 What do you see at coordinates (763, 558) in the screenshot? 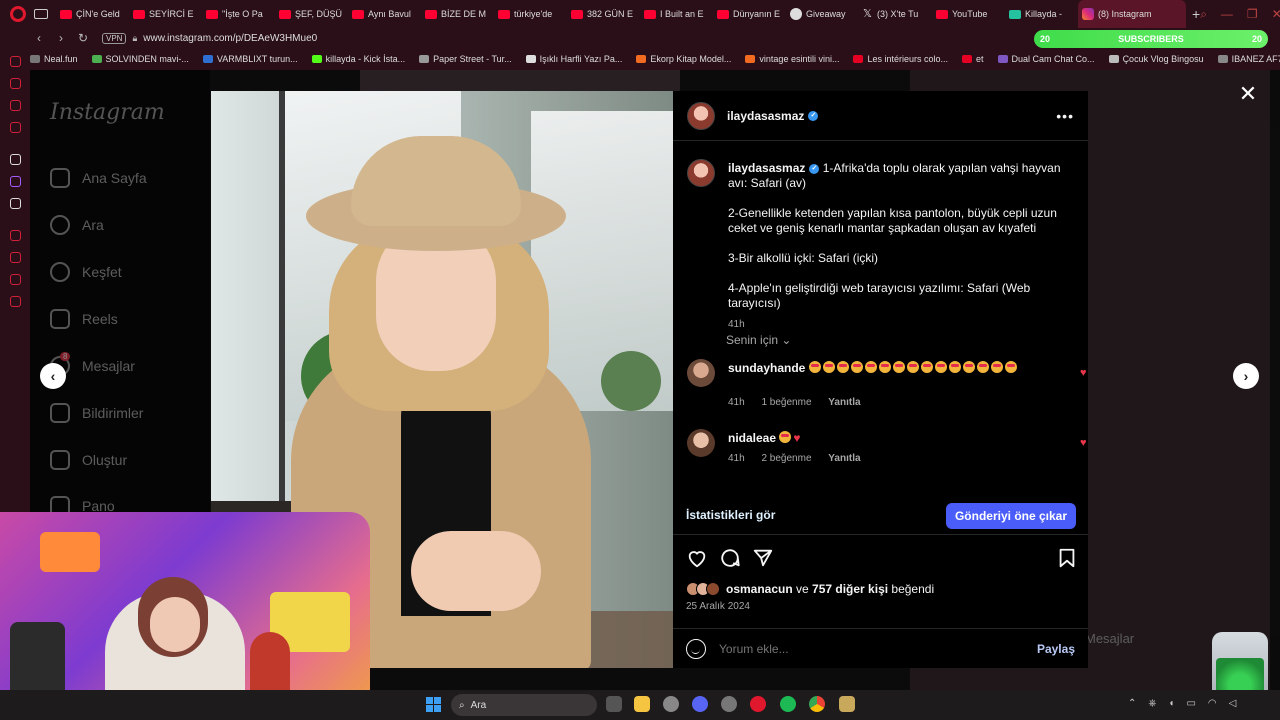
I see `share-icon` at bounding box center [763, 558].